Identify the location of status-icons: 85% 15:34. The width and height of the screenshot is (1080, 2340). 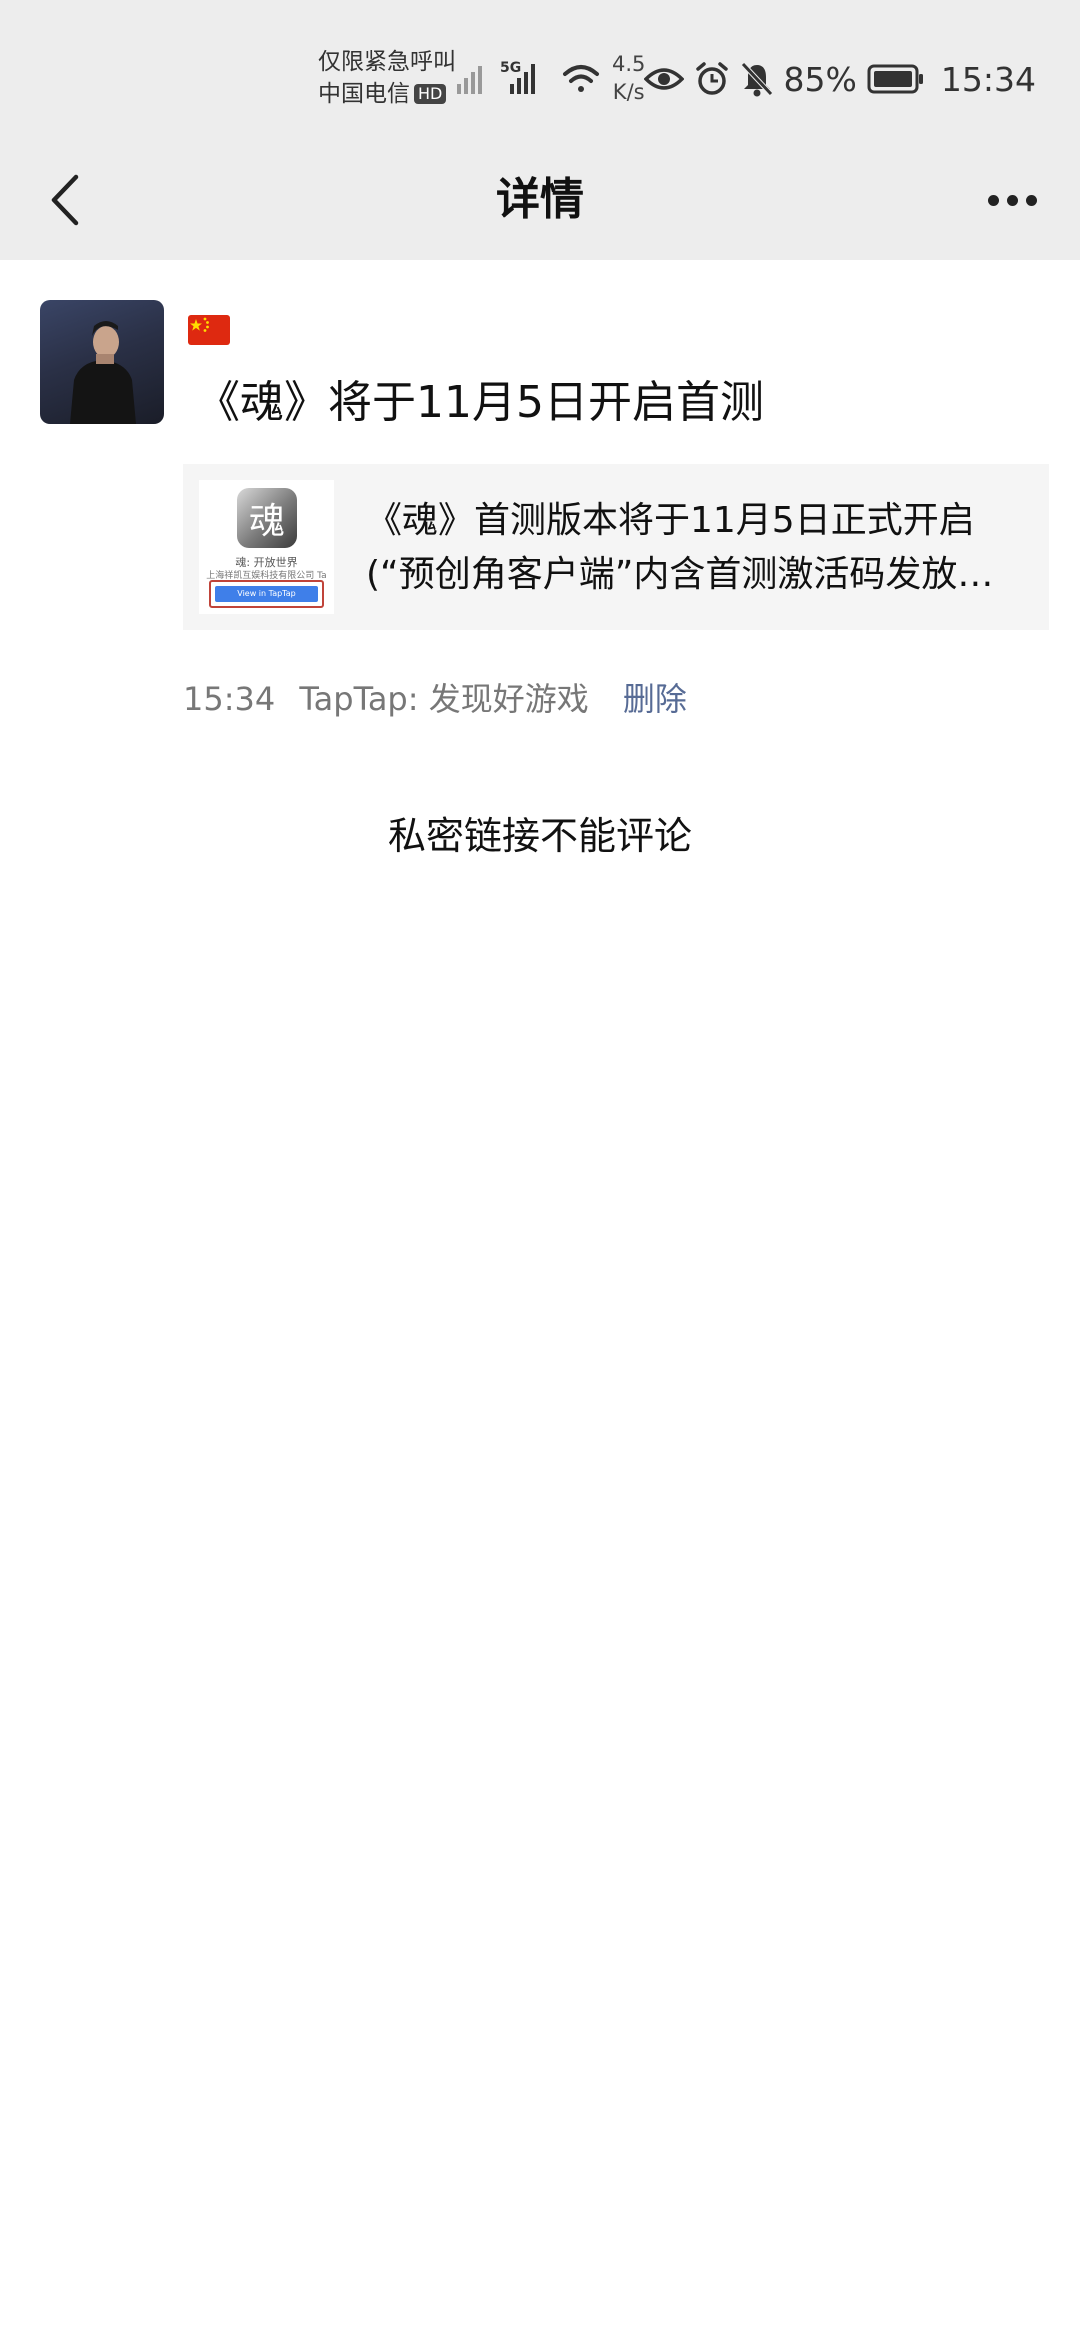
(839, 79).